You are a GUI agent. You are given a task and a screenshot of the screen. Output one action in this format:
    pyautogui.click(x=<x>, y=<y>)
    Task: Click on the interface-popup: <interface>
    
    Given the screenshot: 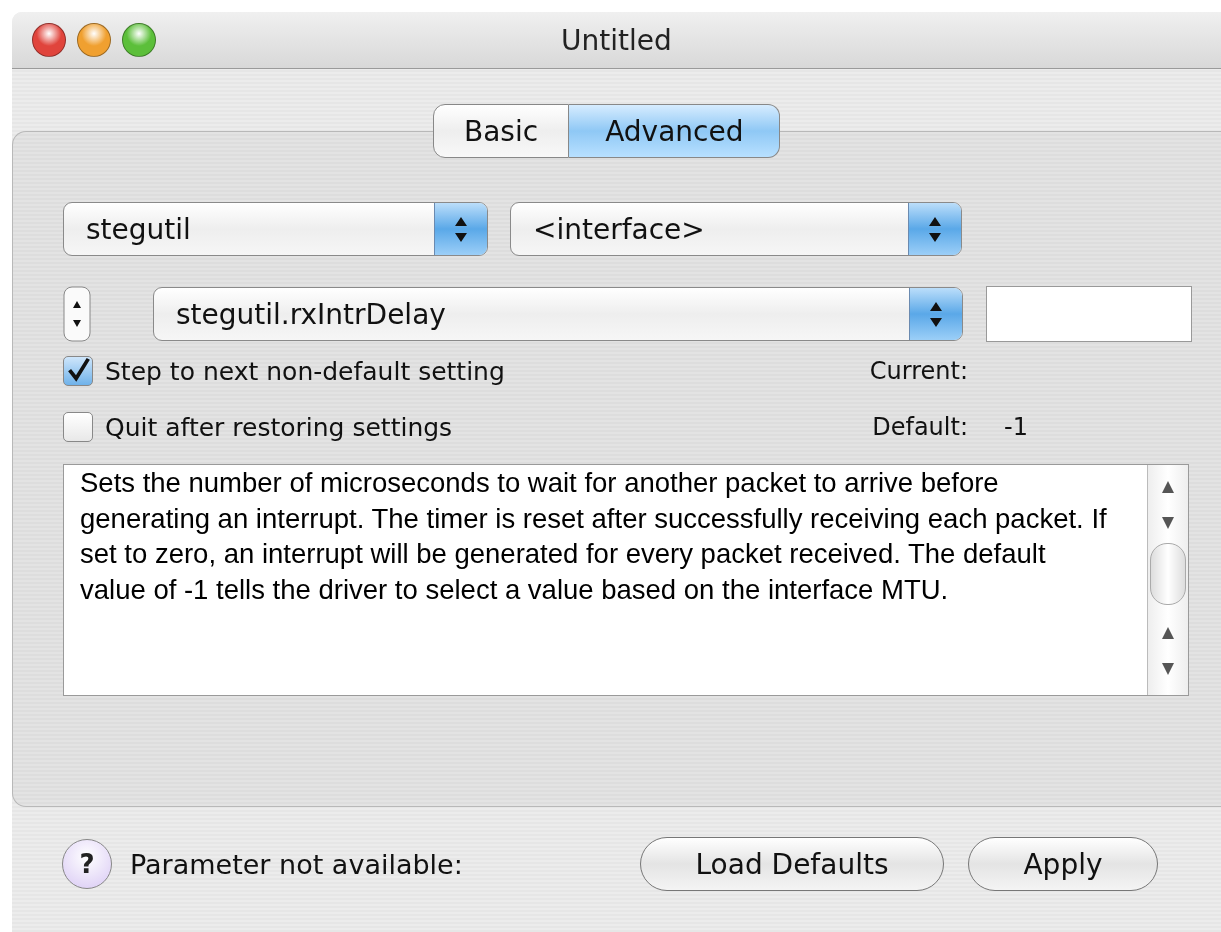 What is the action you would take?
    pyautogui.click(x=736, y=229)
    